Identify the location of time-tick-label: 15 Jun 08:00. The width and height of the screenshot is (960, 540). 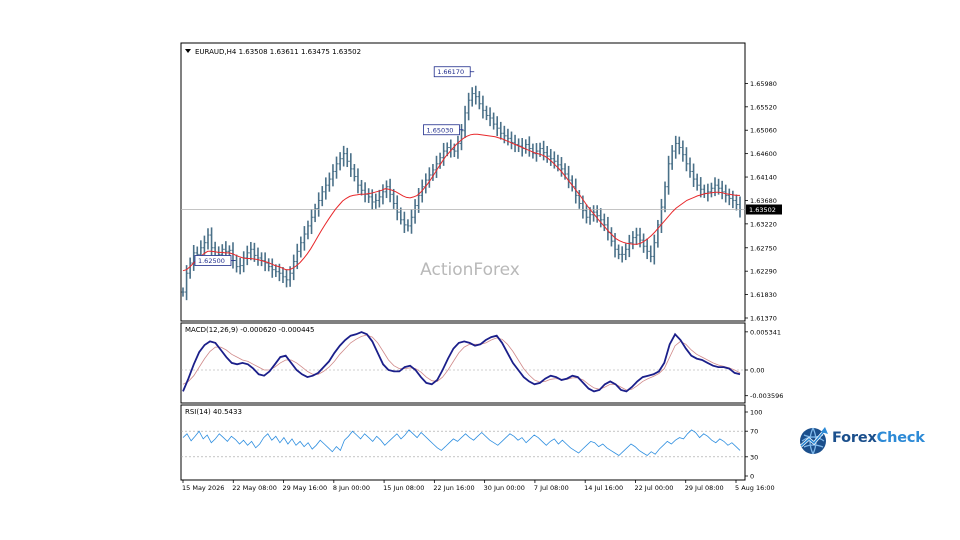
(403, 488).